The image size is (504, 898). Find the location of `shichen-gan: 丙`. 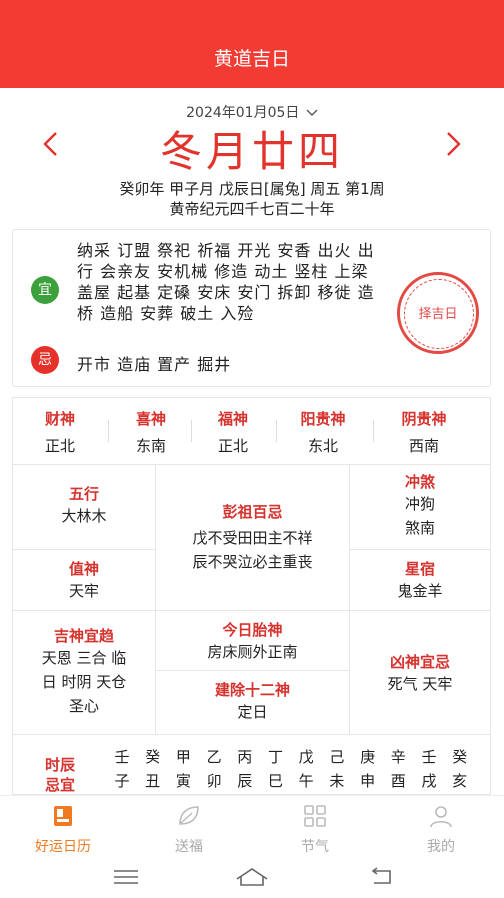

shichen-gan: 丙 is located at coordinates (245, 757).